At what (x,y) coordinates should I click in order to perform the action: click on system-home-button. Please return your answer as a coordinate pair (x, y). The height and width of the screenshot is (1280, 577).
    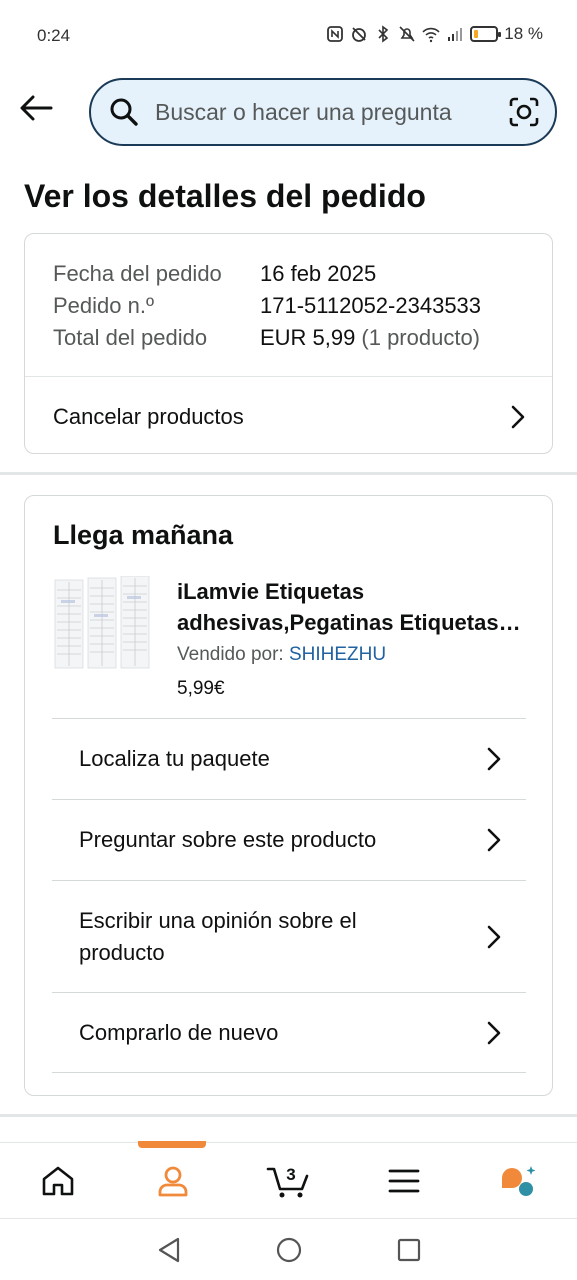
    Looking at the image, I should click on (289, 1250).